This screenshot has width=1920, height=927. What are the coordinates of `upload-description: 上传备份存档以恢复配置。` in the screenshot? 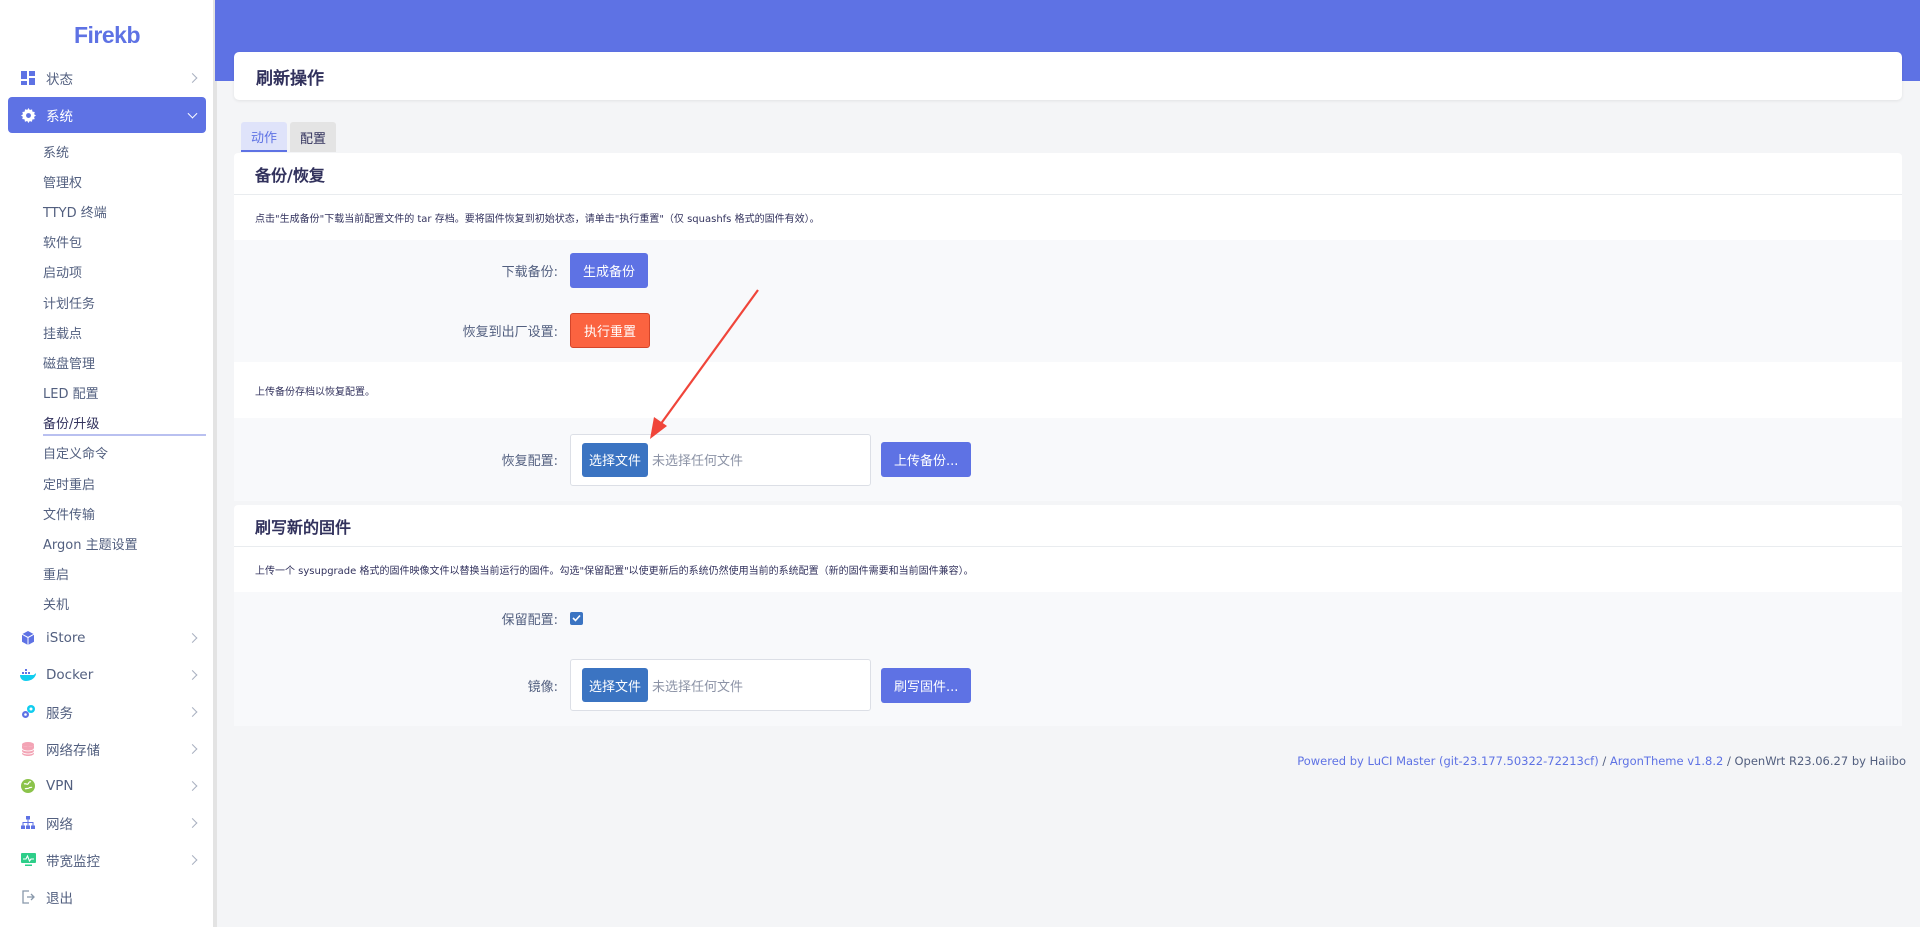 It's located at (315, 392).